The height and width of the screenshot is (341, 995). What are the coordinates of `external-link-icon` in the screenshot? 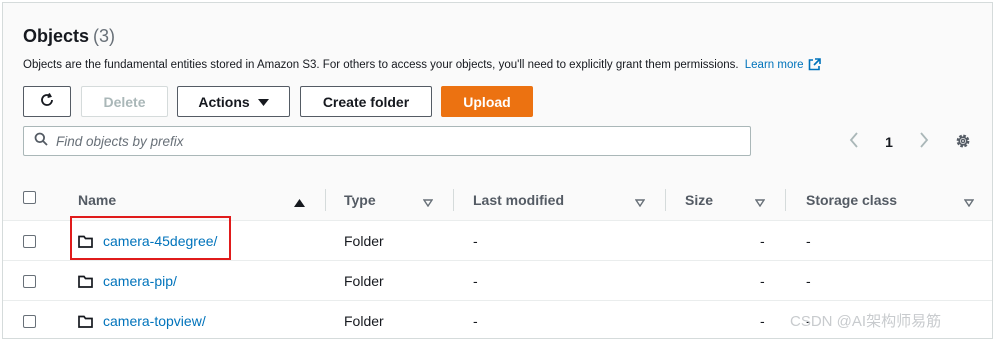 It's located at (814, 66).